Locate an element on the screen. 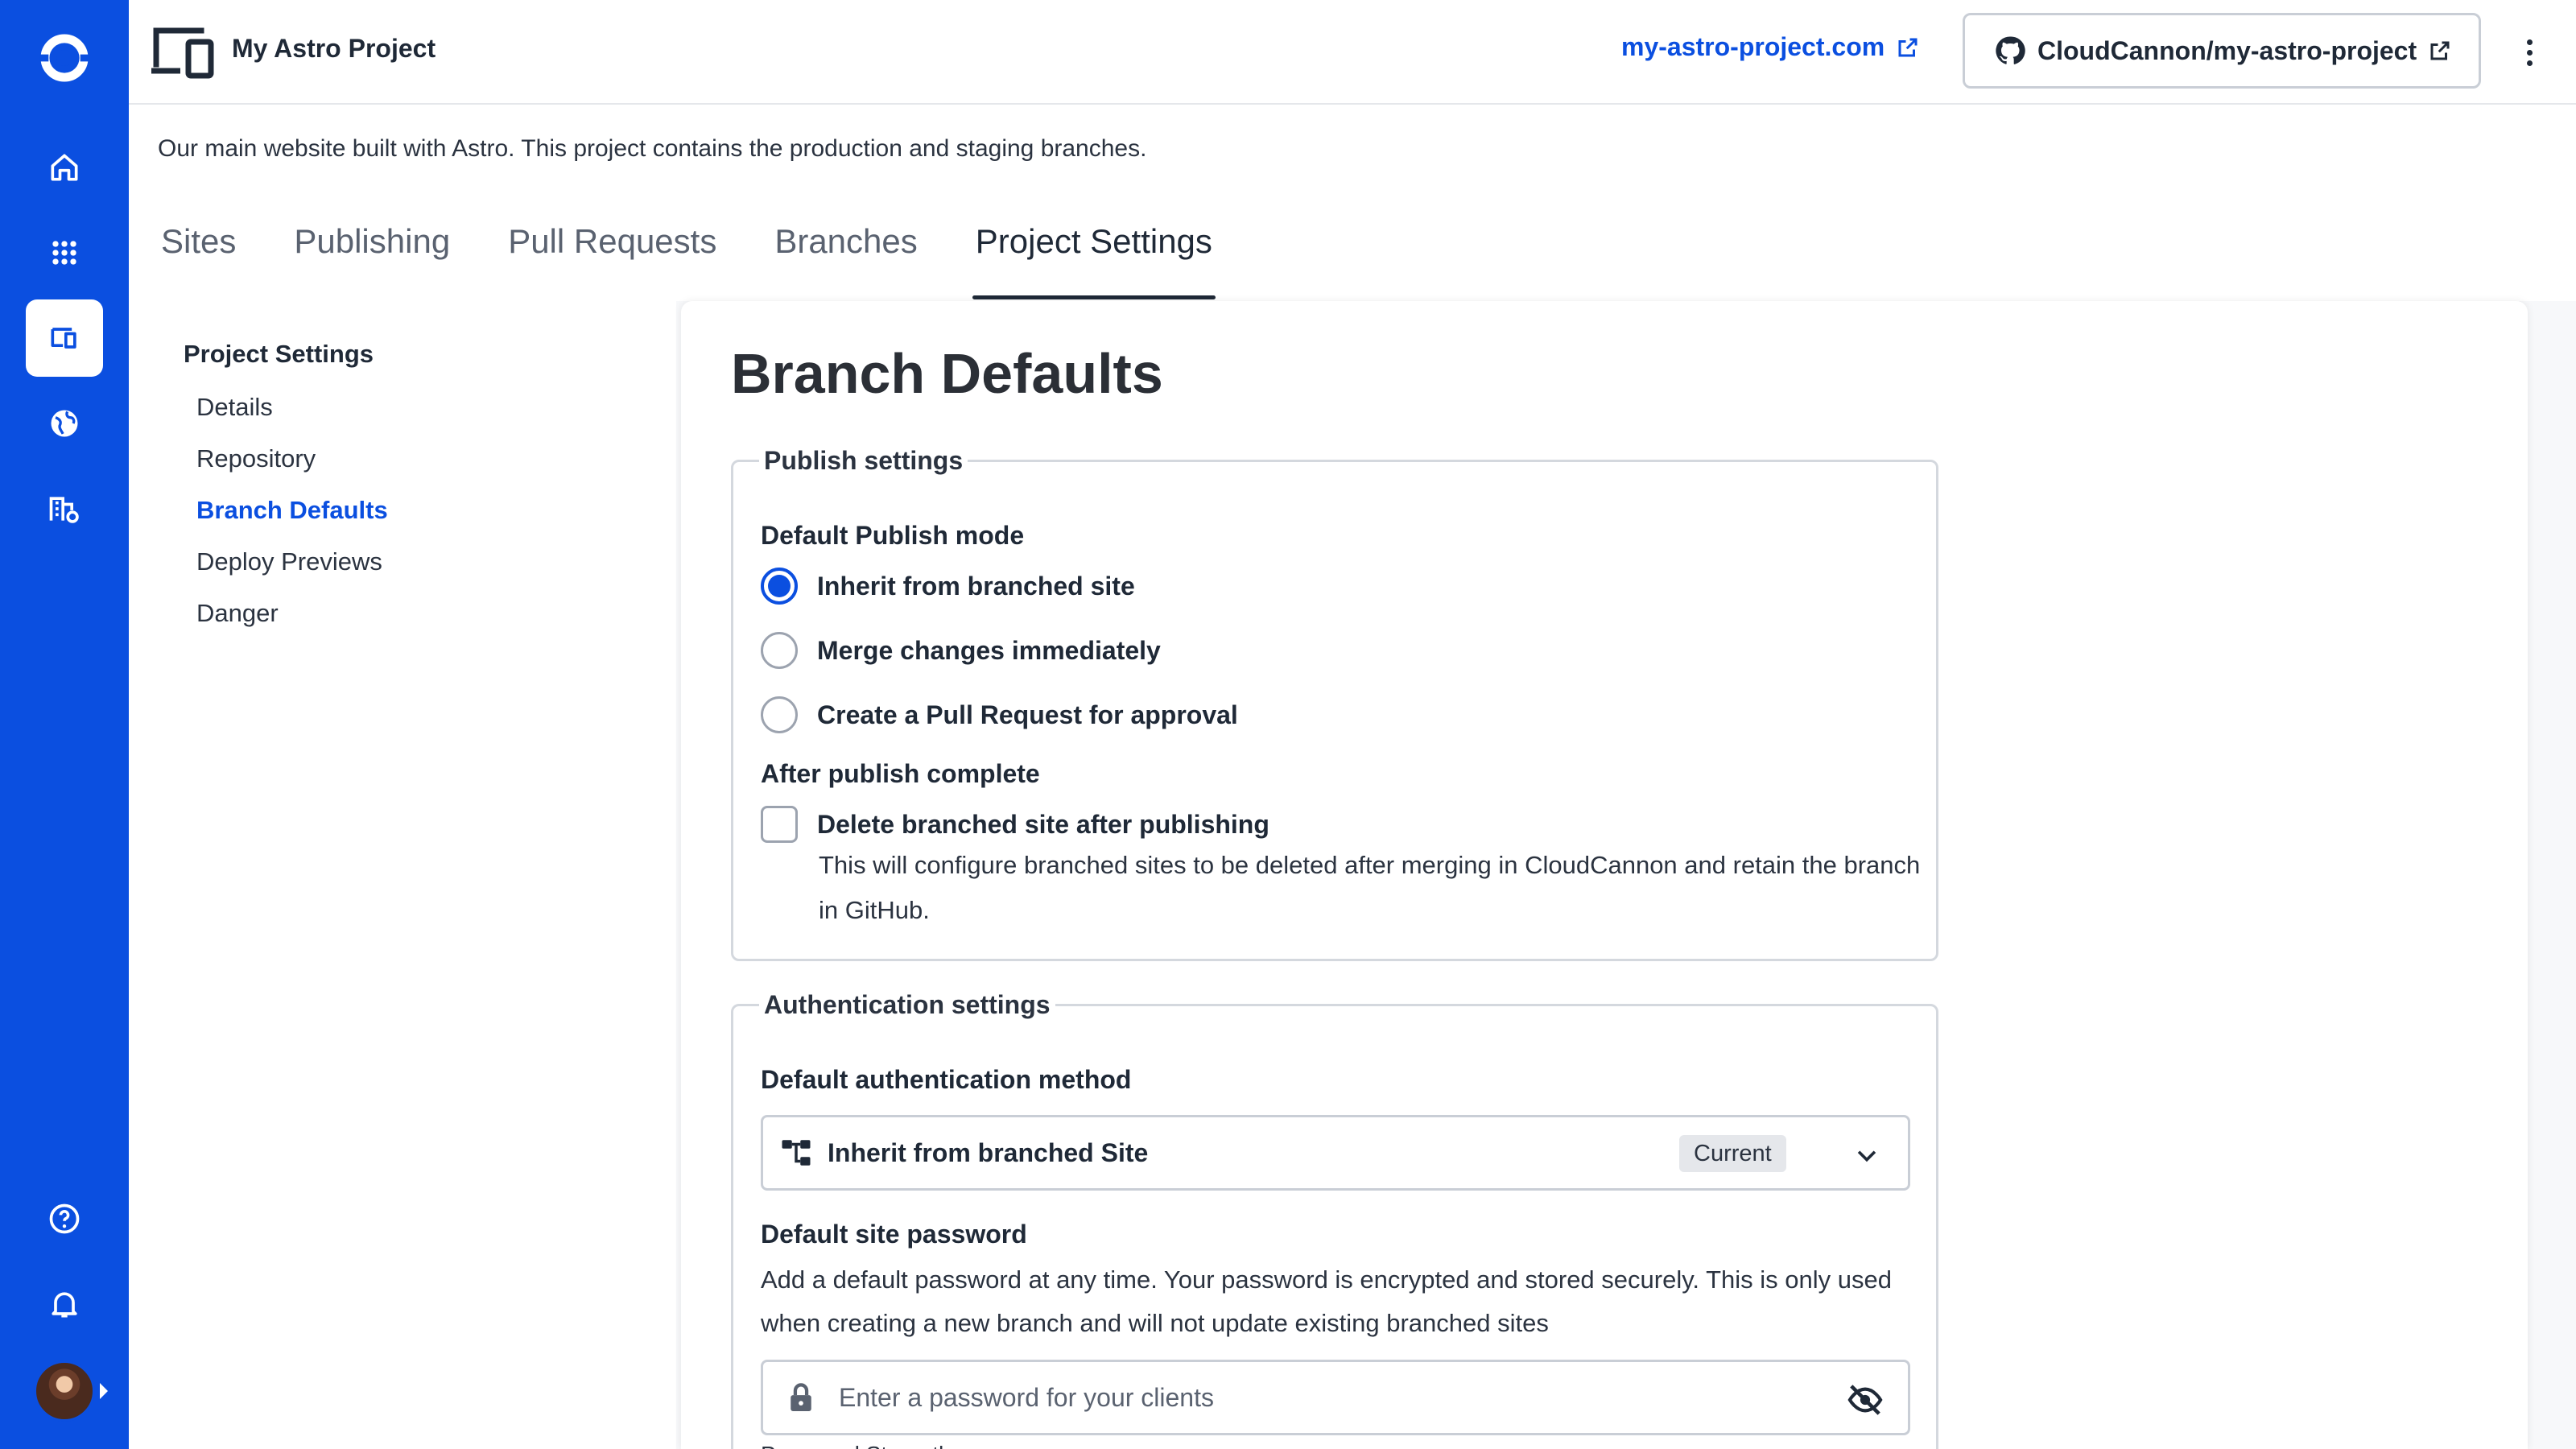  page-title: Branch Defaults is located at coordinates (947, 373).